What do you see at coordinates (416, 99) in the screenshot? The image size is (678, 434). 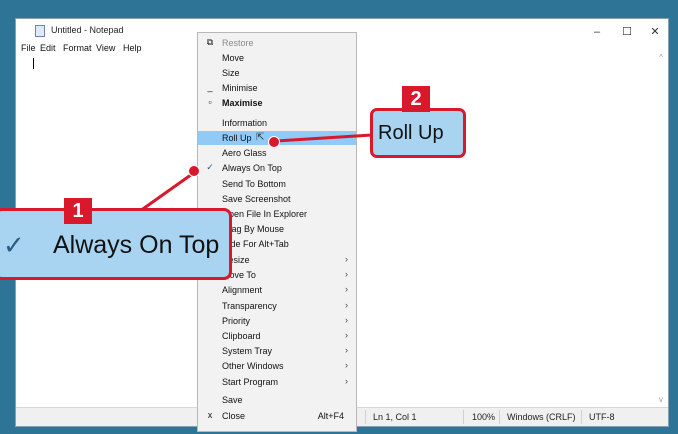 I see `callout-2-number: 2` at bounding box center [416, 99].